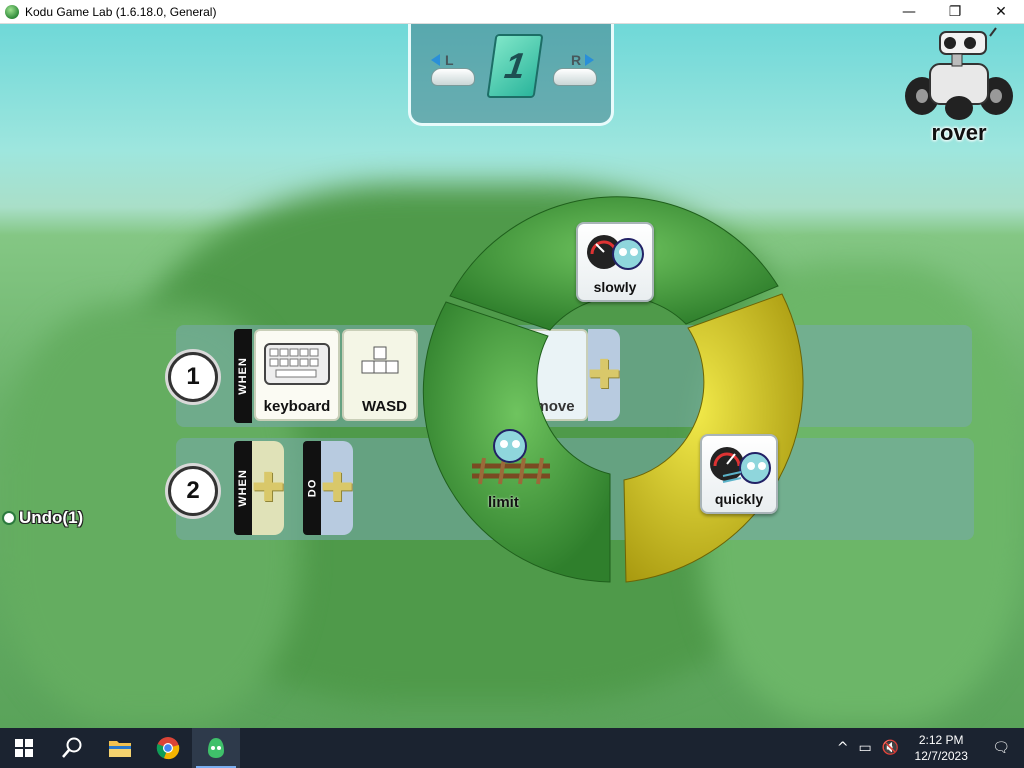 This screenshot has height=768, width=1024. I want to click on volume-muted-icon: 🔇, so click(890, 748).